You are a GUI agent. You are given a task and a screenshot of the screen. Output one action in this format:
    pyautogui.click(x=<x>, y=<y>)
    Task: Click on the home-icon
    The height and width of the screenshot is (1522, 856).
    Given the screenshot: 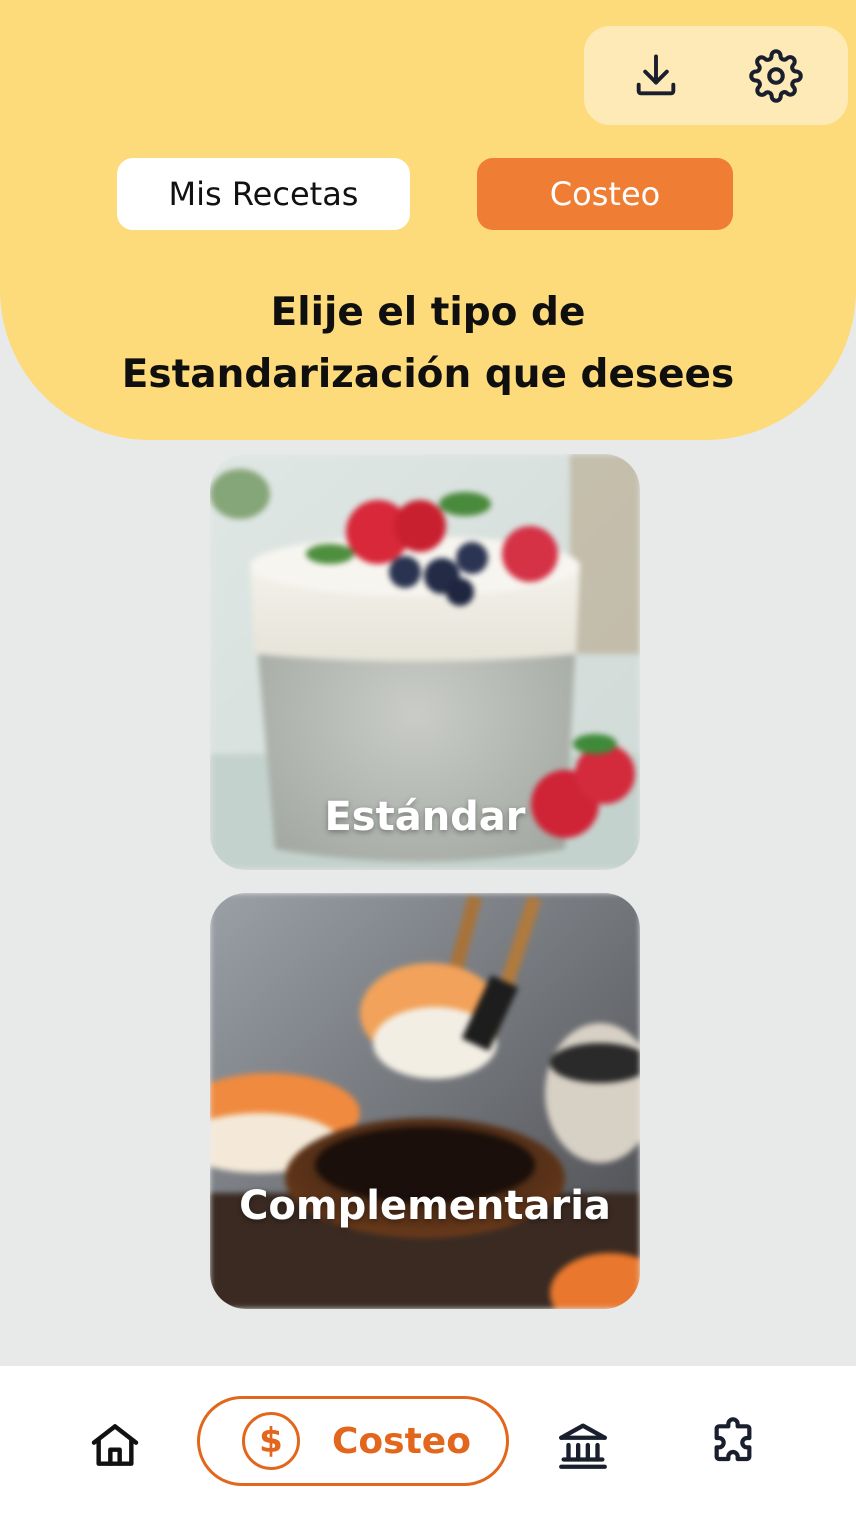 What is the action you would take?
    pyautogui.click(x=115, y=1445)
    